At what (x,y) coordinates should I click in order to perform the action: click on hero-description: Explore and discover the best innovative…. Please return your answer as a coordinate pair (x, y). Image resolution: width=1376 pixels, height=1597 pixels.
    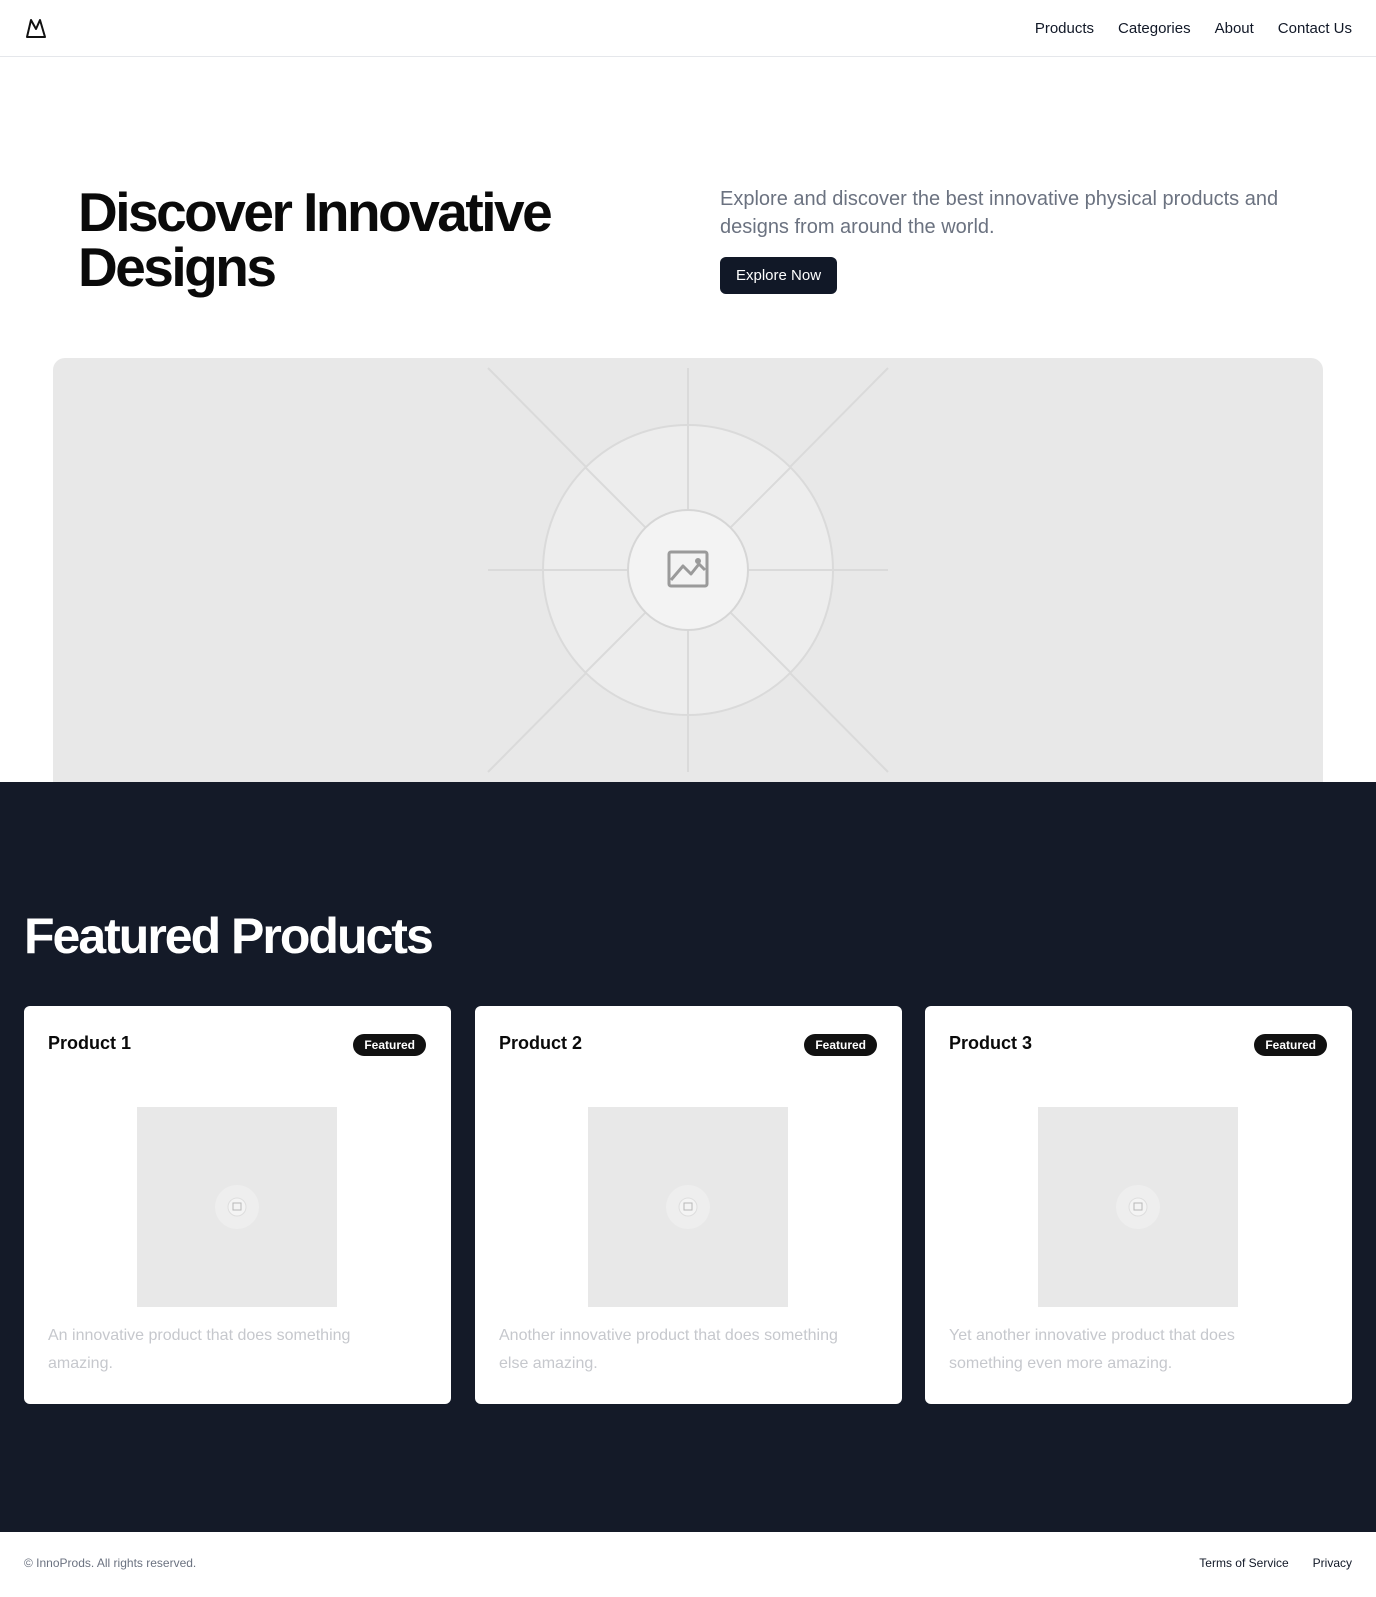
    Looking at the image, I should click on (999, 213).